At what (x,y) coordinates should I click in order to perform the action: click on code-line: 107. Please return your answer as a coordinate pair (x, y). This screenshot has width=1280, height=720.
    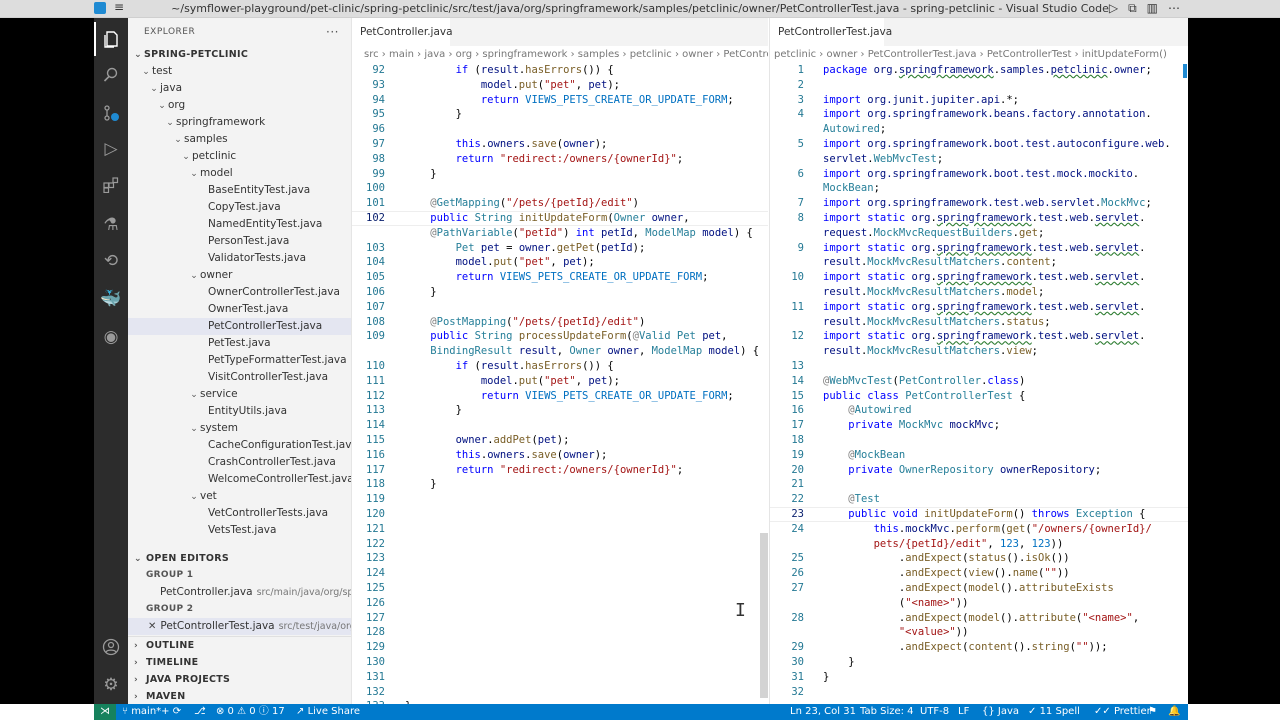
    Looking at the image, I should click on (560, 307).